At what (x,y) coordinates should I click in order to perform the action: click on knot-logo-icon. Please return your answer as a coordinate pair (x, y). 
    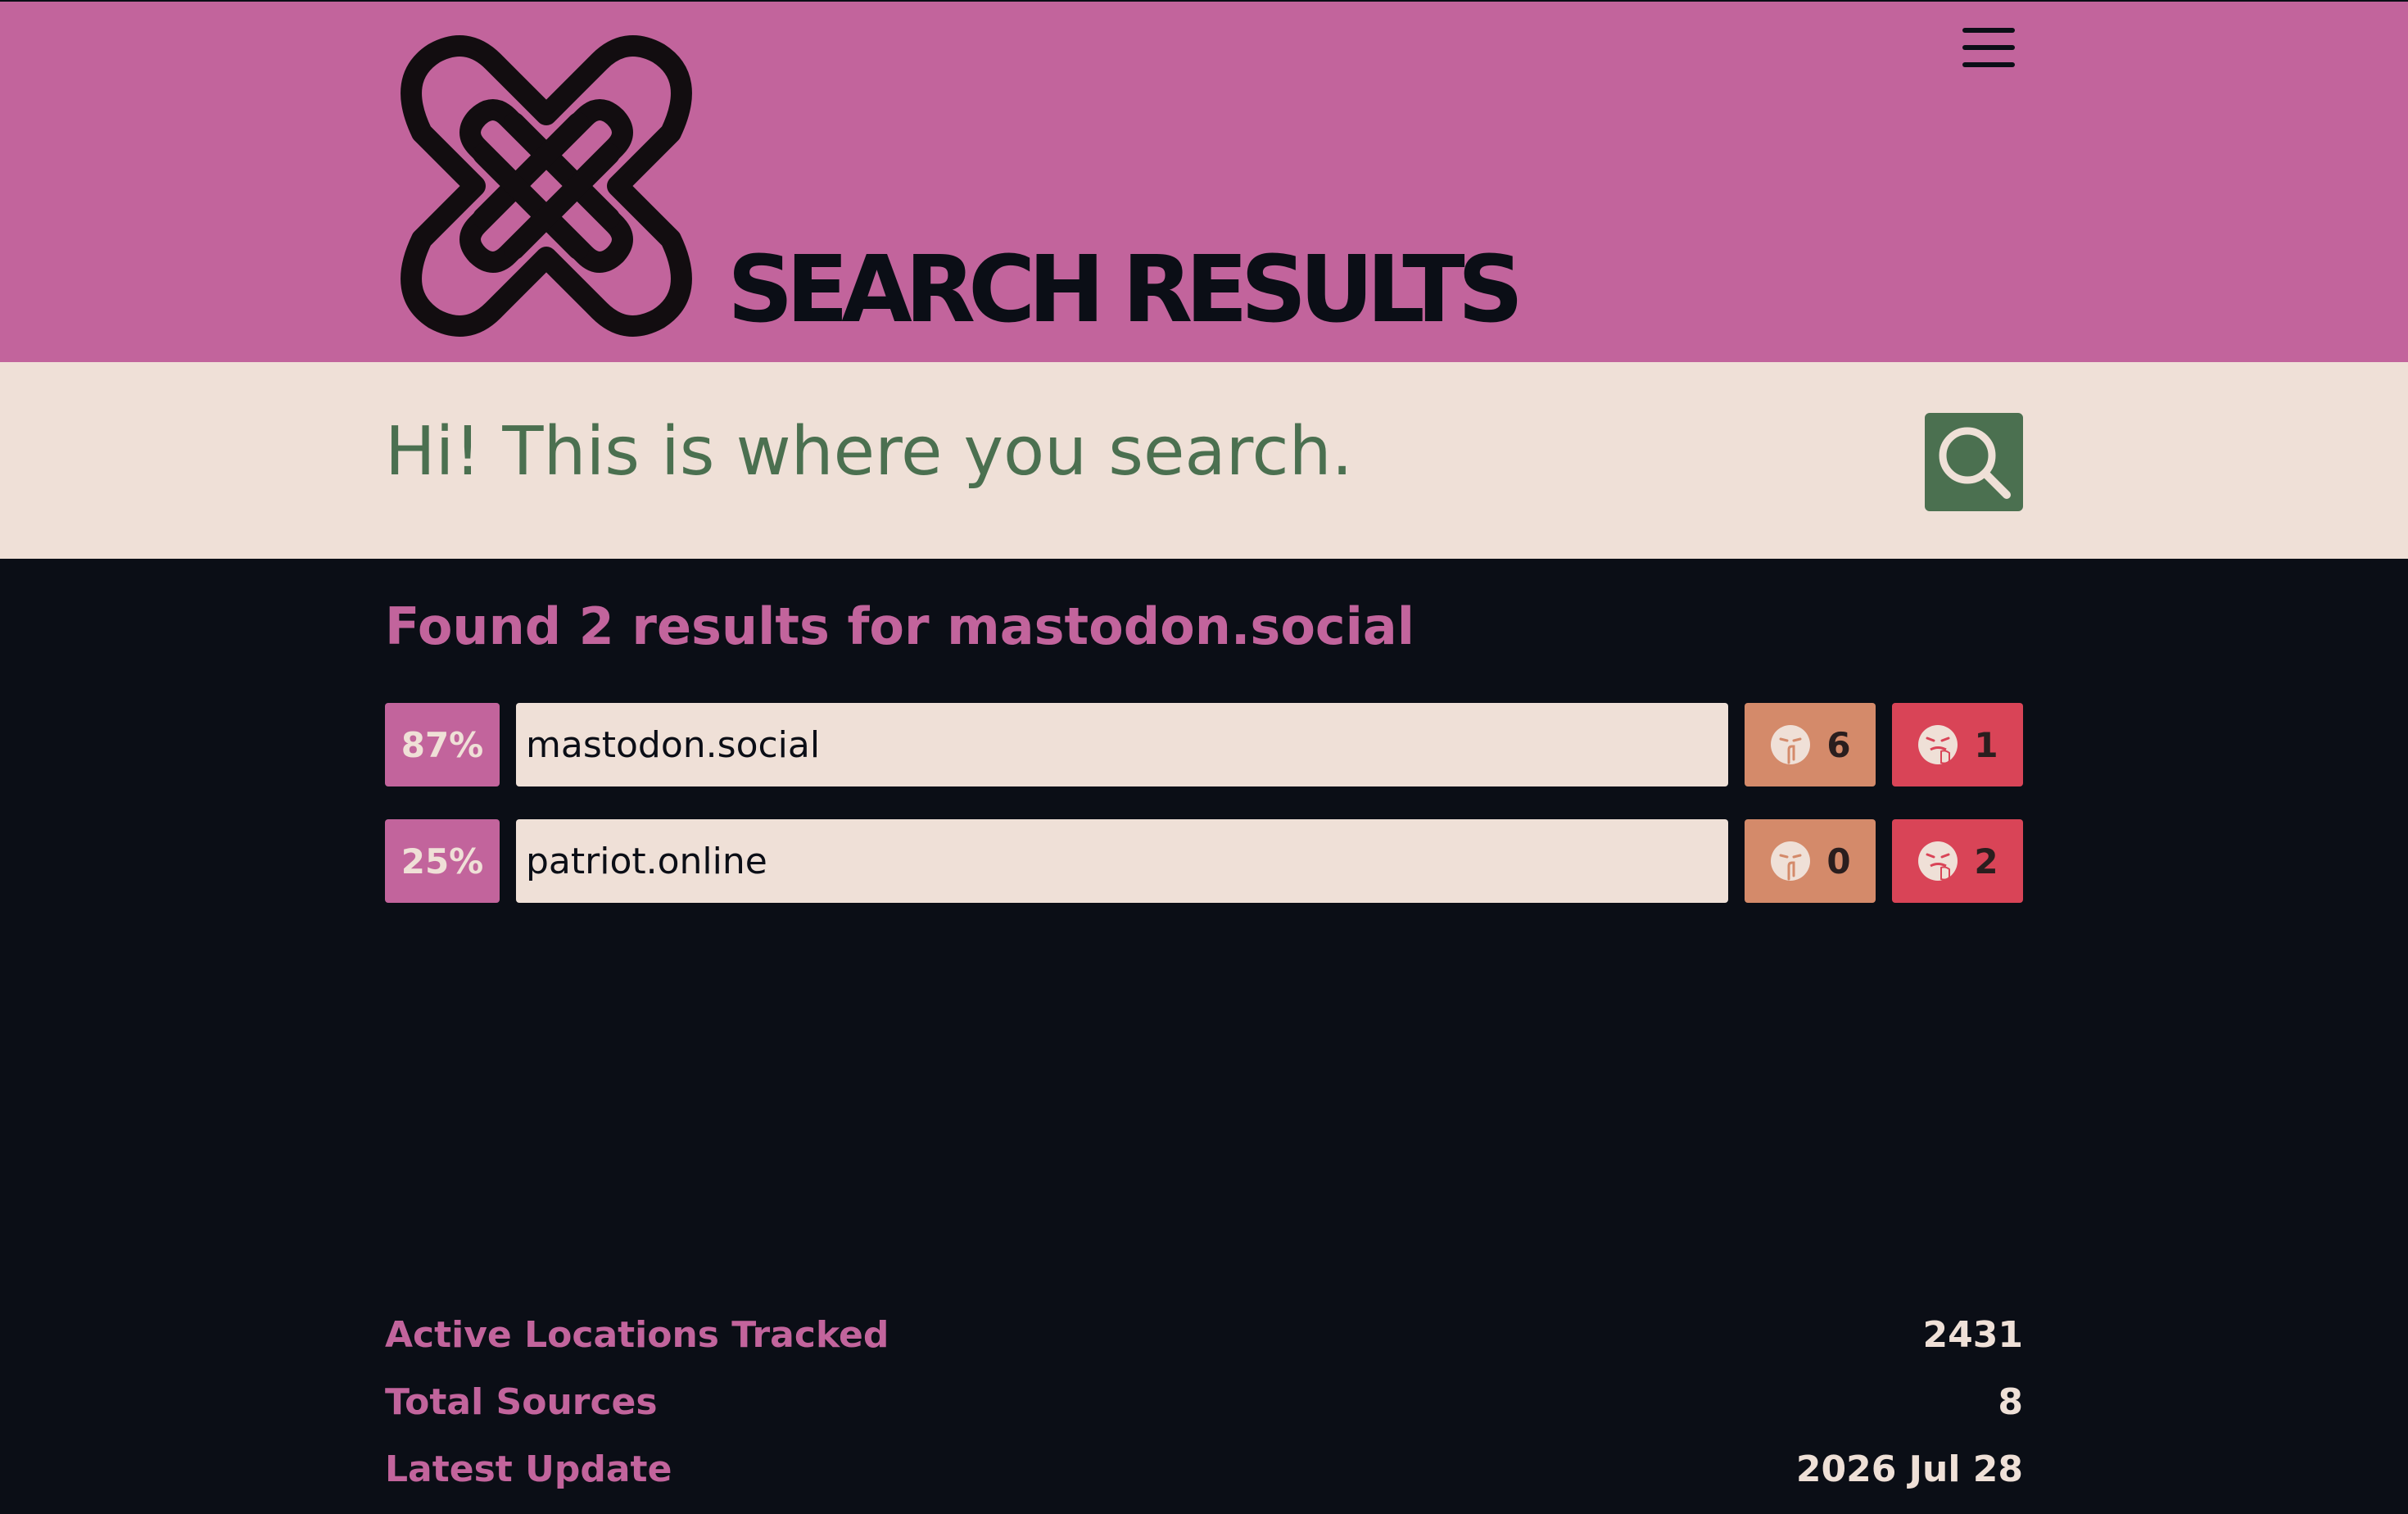
    Looking at the image, I should click on (546, 186).